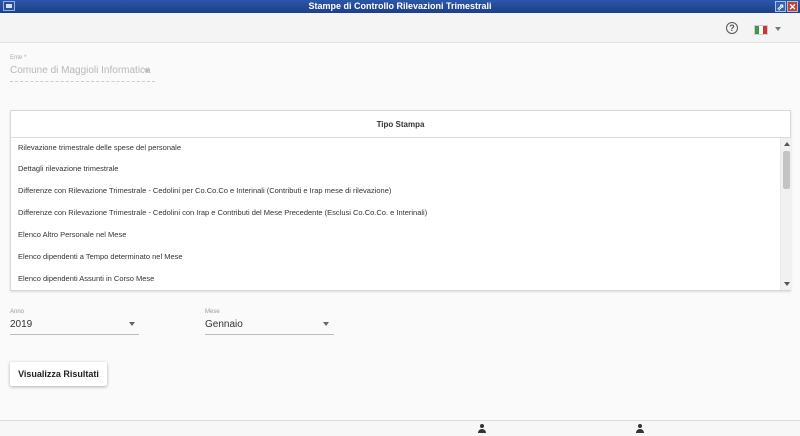 The height and width of the screenshot is (436, 800). What do you see at coordinates (786, 170) in the screenshot?
I see `scroll-thumb` at bounding box center [786, 170].